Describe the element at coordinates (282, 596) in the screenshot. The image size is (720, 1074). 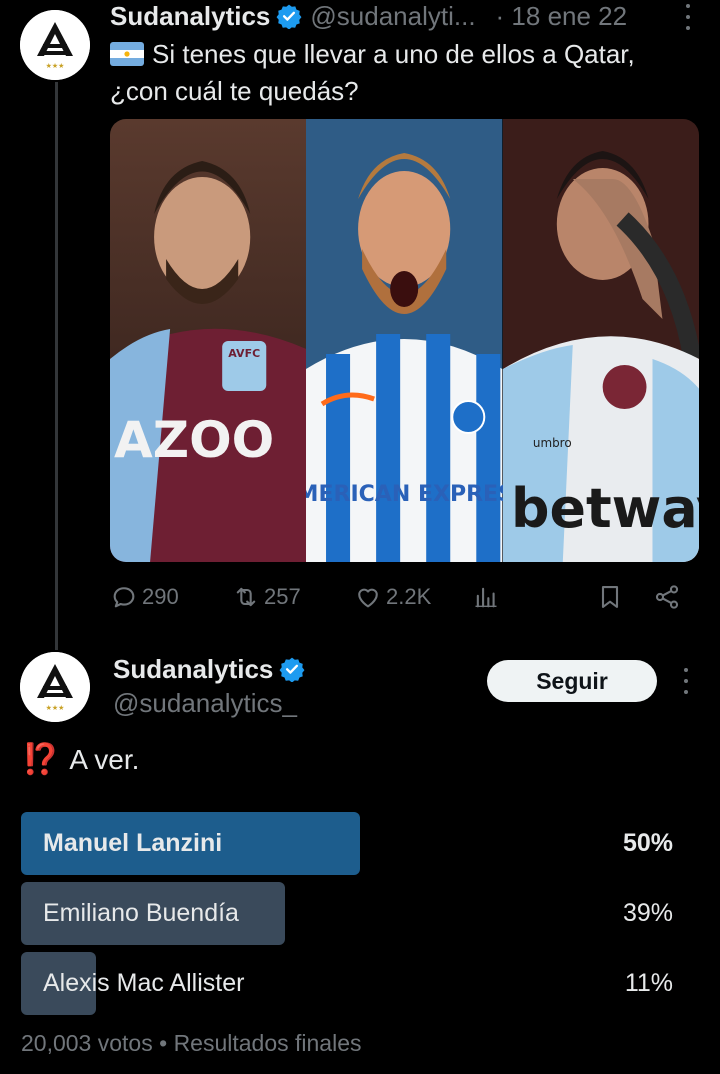
I see `repost-count: 257` at that location.